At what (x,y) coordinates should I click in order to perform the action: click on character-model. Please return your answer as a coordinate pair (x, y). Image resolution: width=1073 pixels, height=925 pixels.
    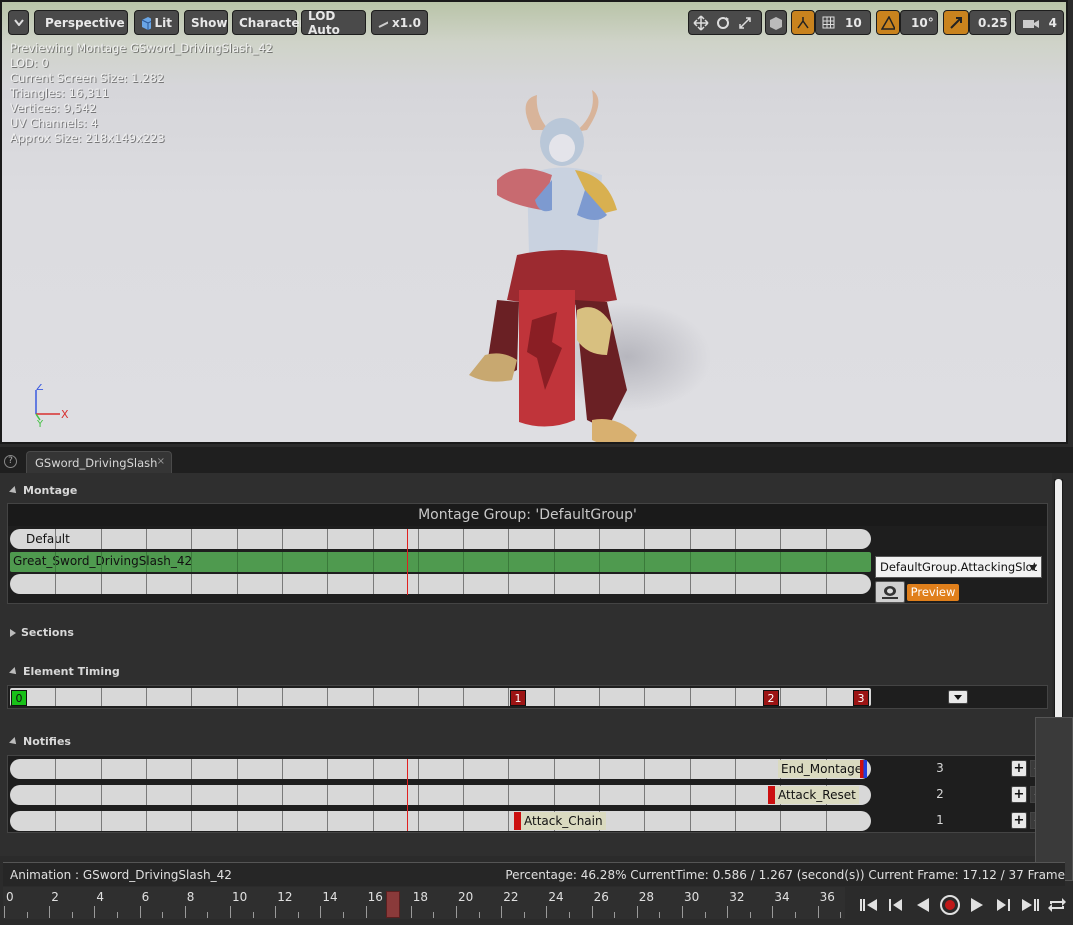
    Looking at the image, I should click on (553, 266).